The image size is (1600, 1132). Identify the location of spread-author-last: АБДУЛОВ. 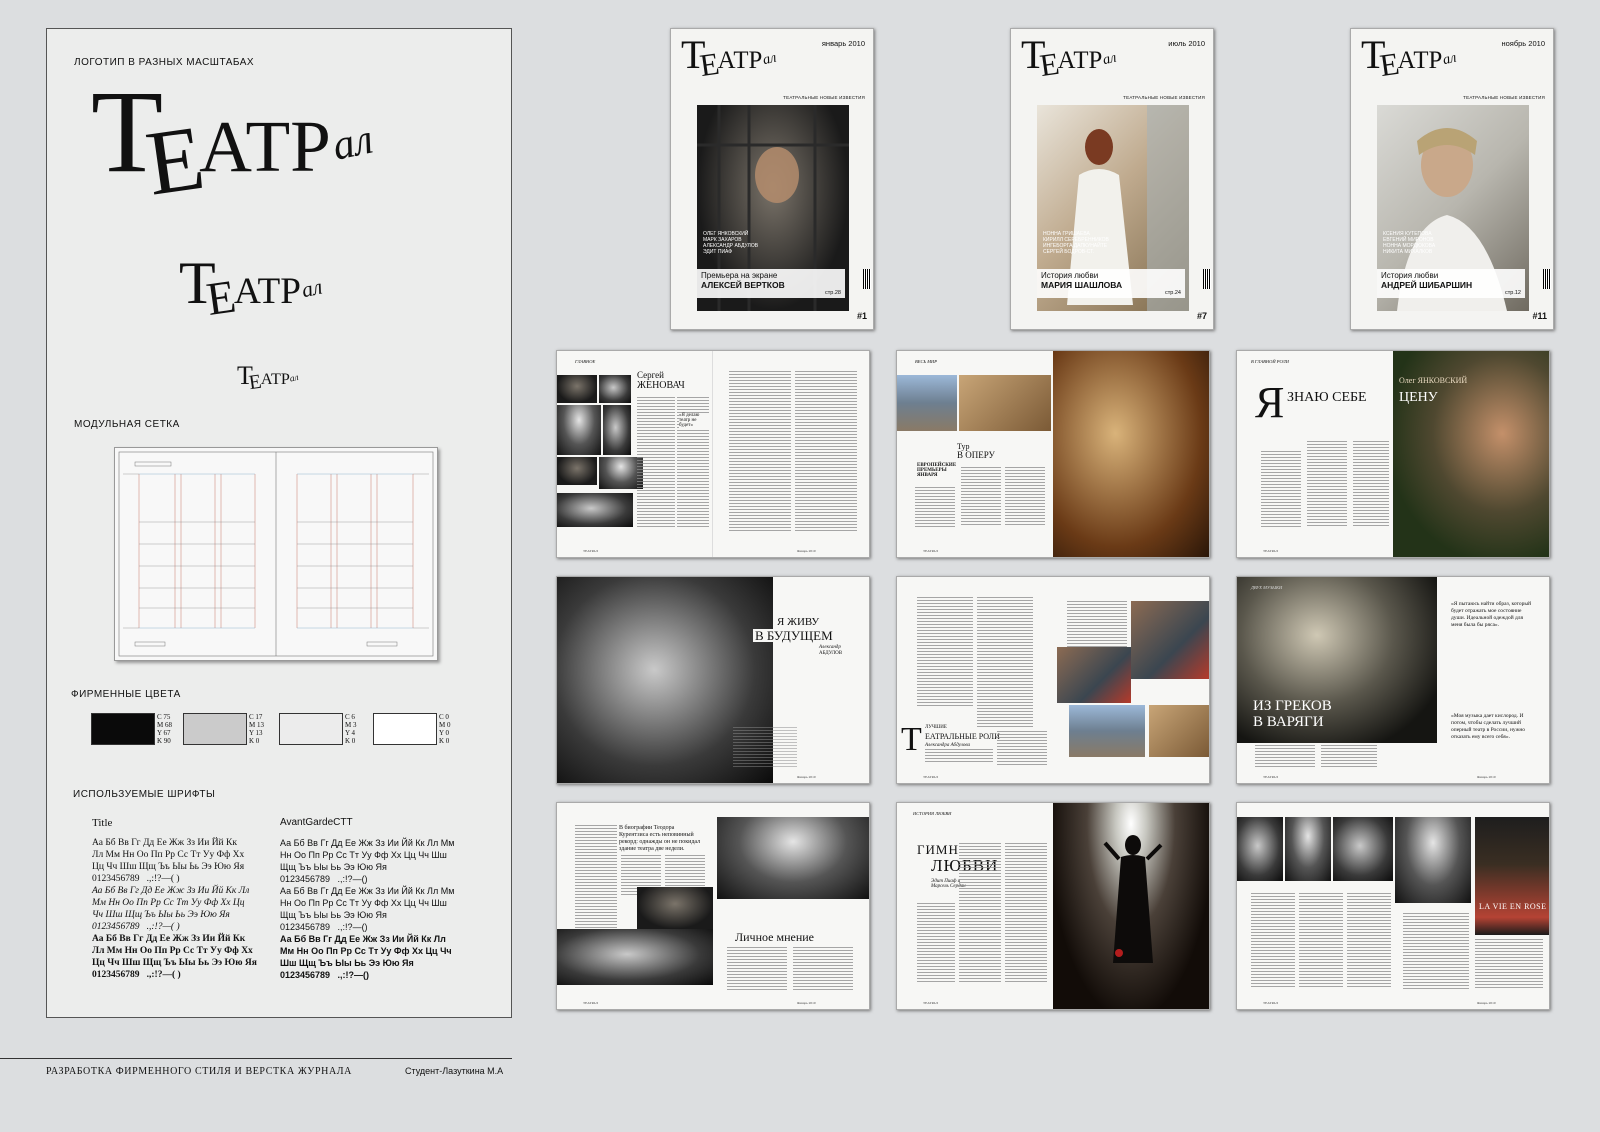
(831, 653).